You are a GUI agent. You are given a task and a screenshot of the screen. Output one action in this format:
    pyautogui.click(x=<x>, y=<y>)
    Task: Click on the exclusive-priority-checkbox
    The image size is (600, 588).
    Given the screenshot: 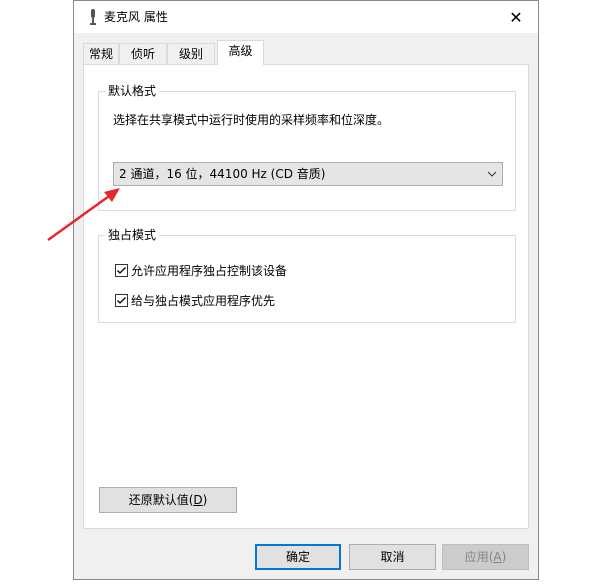 What is the action you would take?
    pyautogui.click(x=121, y=300)
    